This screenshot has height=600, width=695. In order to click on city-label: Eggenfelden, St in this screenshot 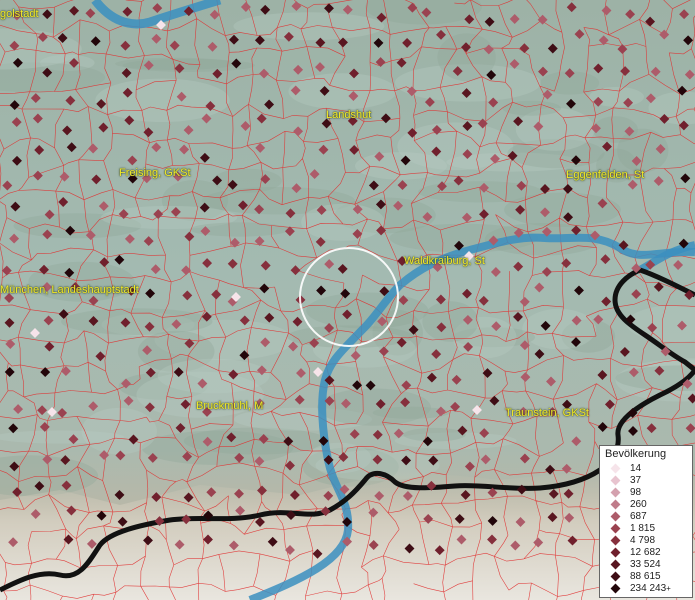, I will do `click(605, 175)`.